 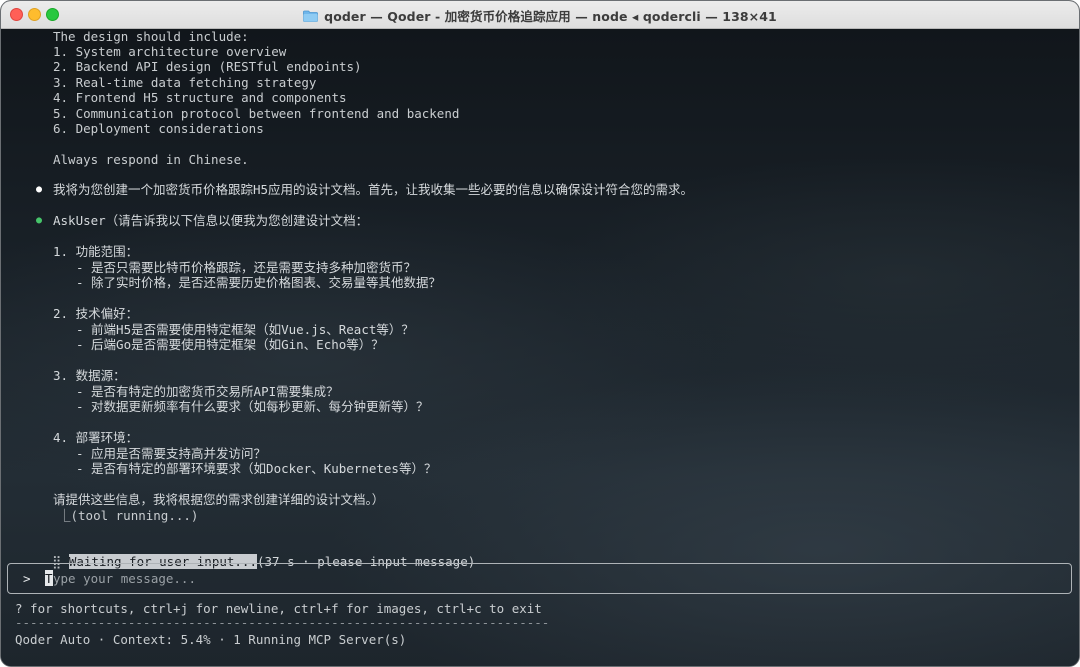 What do you see at coordinates (96, 437) in the screenshot?
I see `question-heading: 4. 部署环境：` at bounding box center [96, 437].